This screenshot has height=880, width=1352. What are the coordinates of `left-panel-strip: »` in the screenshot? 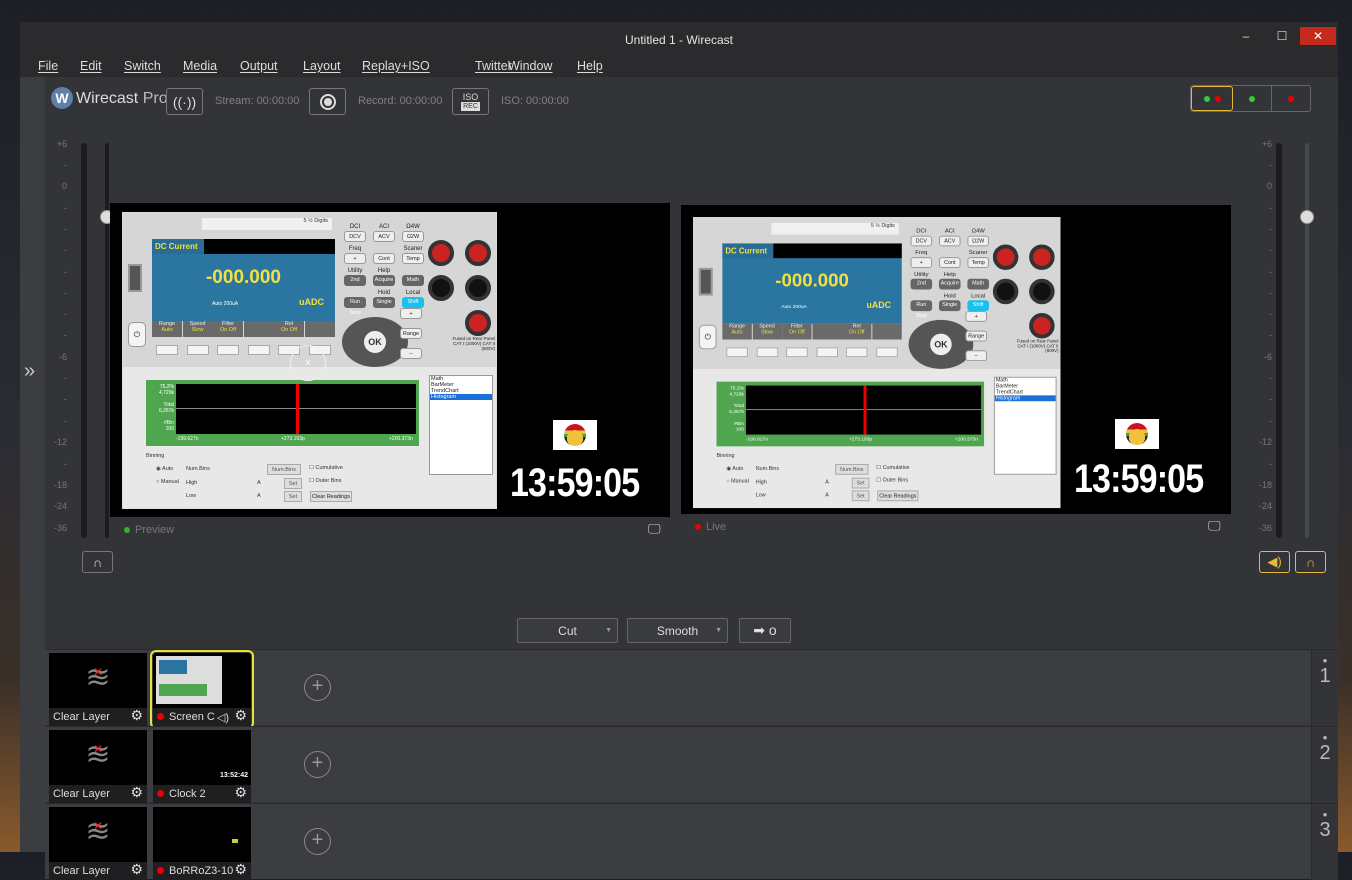 It's located at (32, 464).